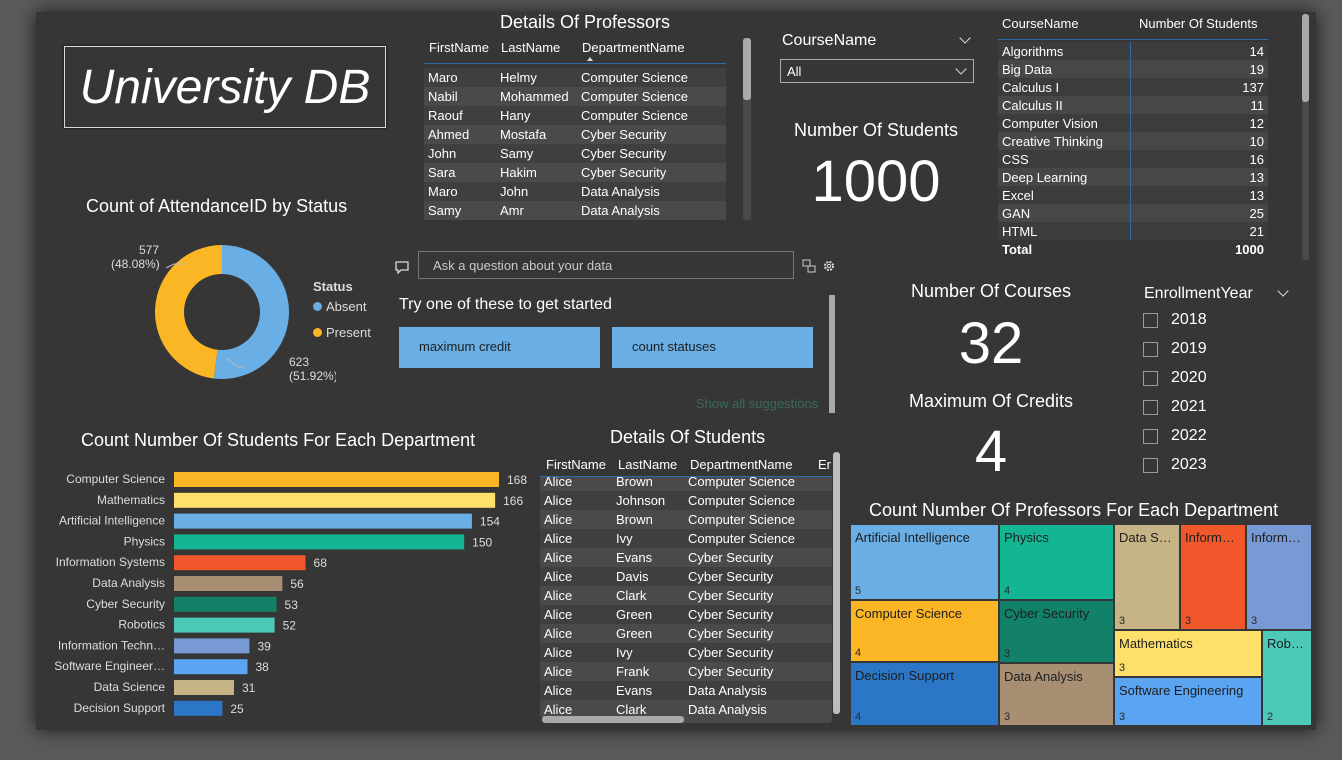 This screenshot has width=1342, height=760. Describe the element at coordinates (829, 266) in the screenshot. I see `gear-icon` at that location.